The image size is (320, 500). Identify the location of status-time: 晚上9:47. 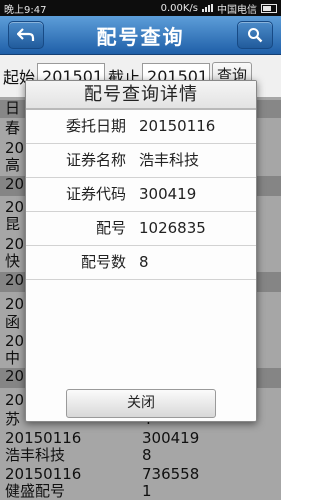
(25, 10).